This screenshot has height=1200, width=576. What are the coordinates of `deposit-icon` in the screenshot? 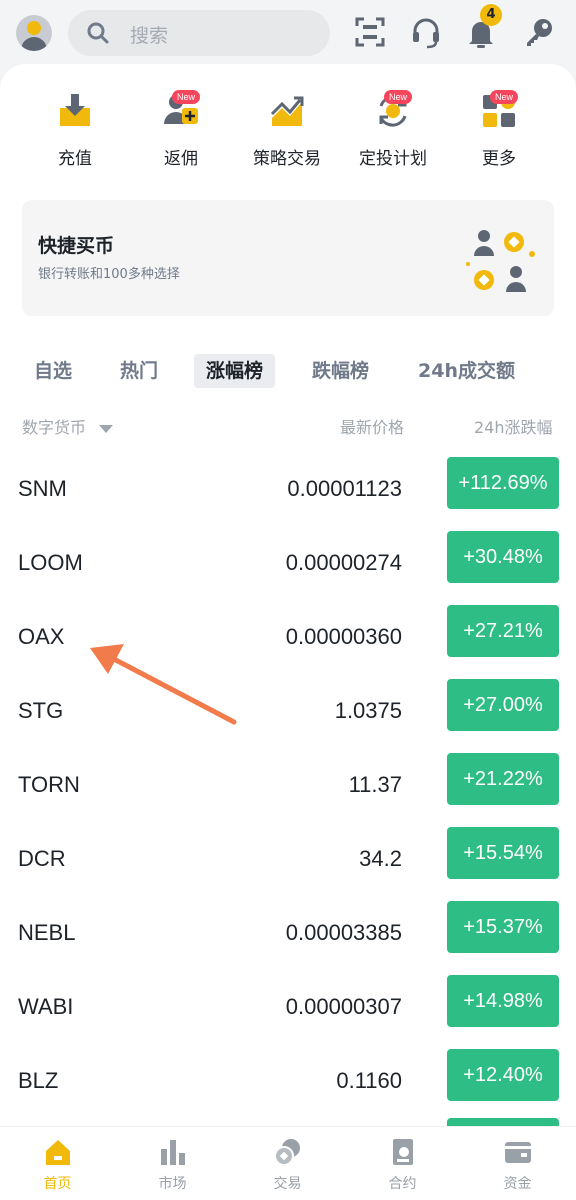 It's located at (75, 110).